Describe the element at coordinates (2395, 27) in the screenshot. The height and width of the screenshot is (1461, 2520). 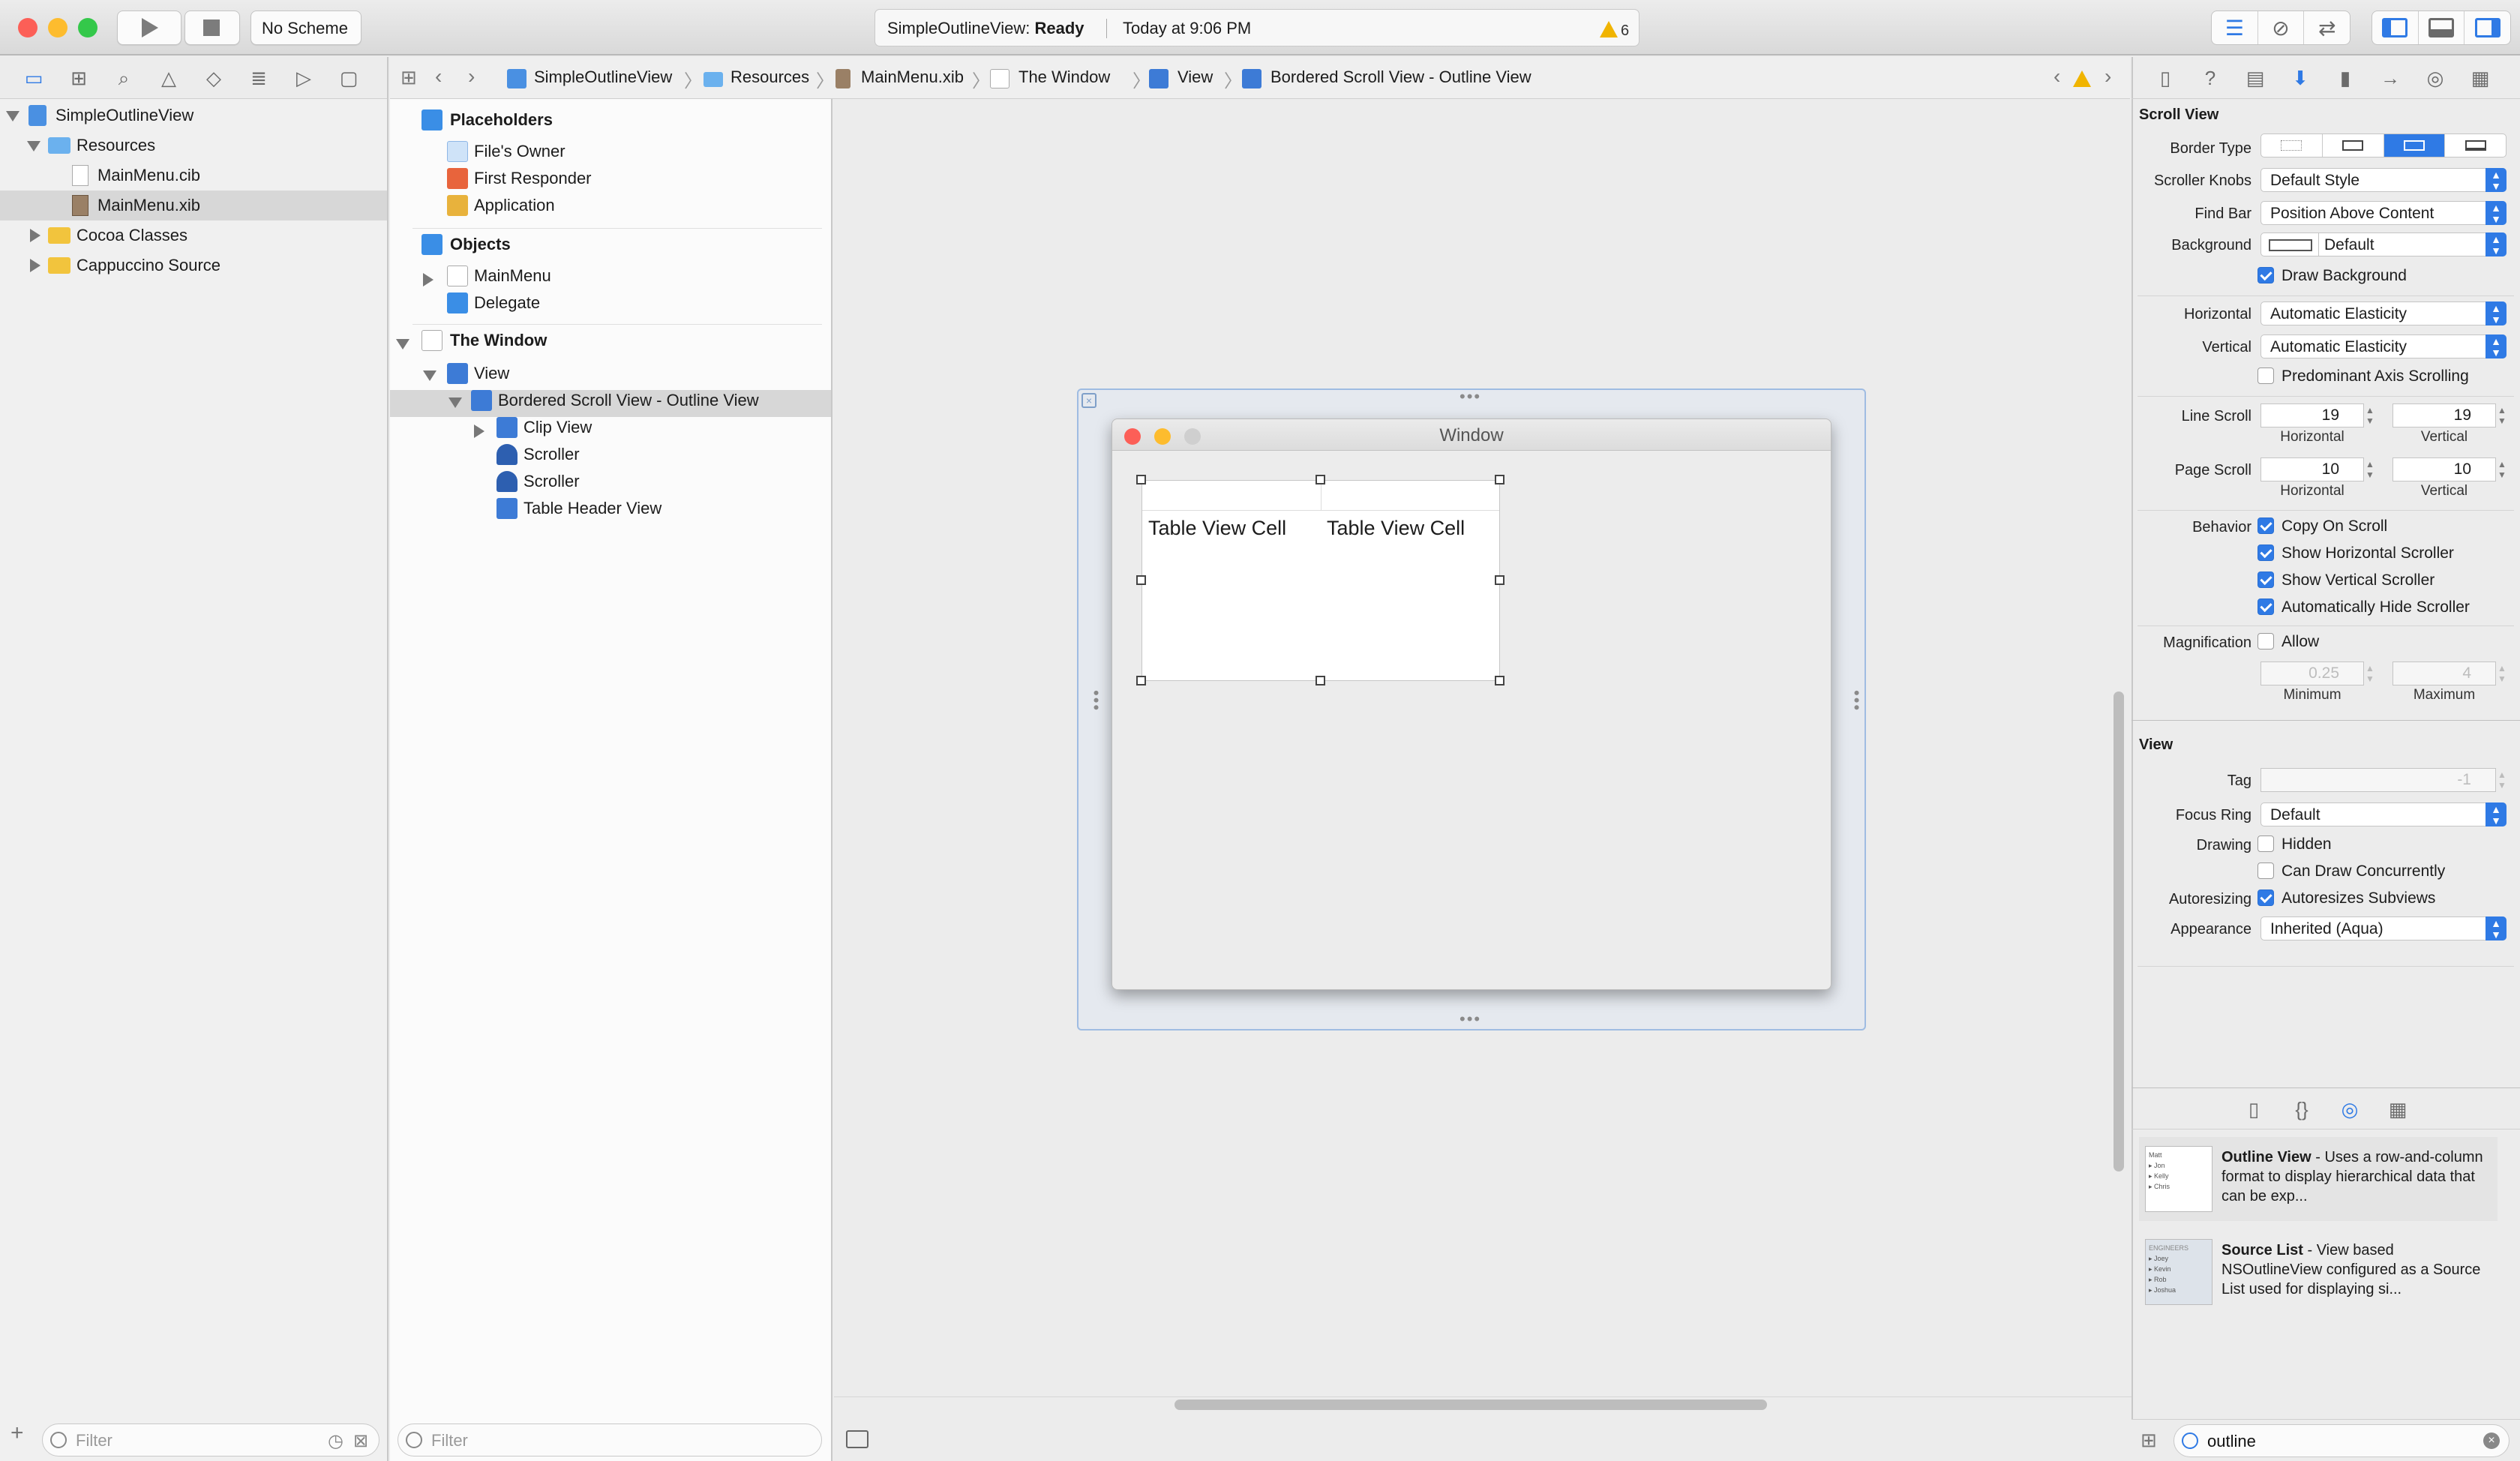
I see `toggle-navigator-icon` at that location.